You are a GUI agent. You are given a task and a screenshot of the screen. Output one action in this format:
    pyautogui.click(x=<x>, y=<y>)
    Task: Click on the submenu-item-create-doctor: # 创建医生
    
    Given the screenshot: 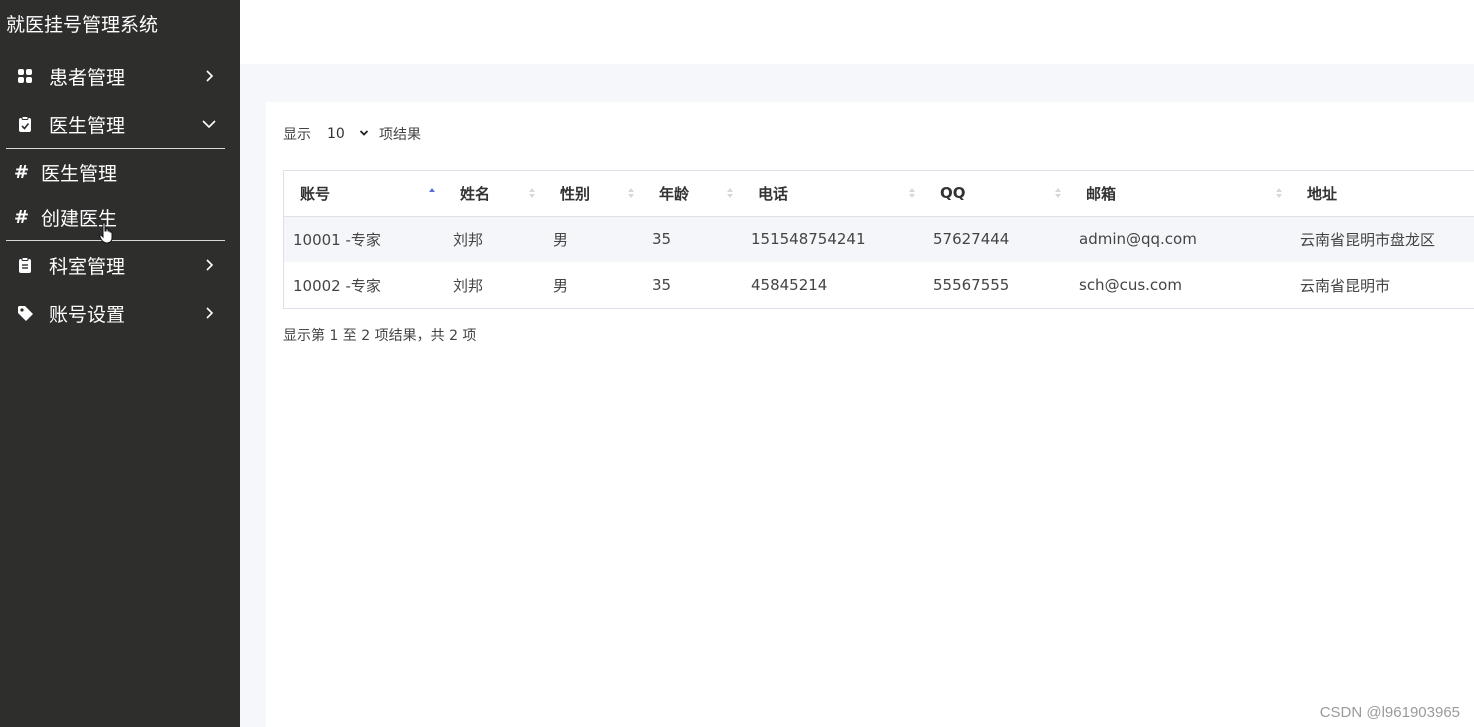 What is the action you would take?
    pyautogui.click(x=120, y=217)
    